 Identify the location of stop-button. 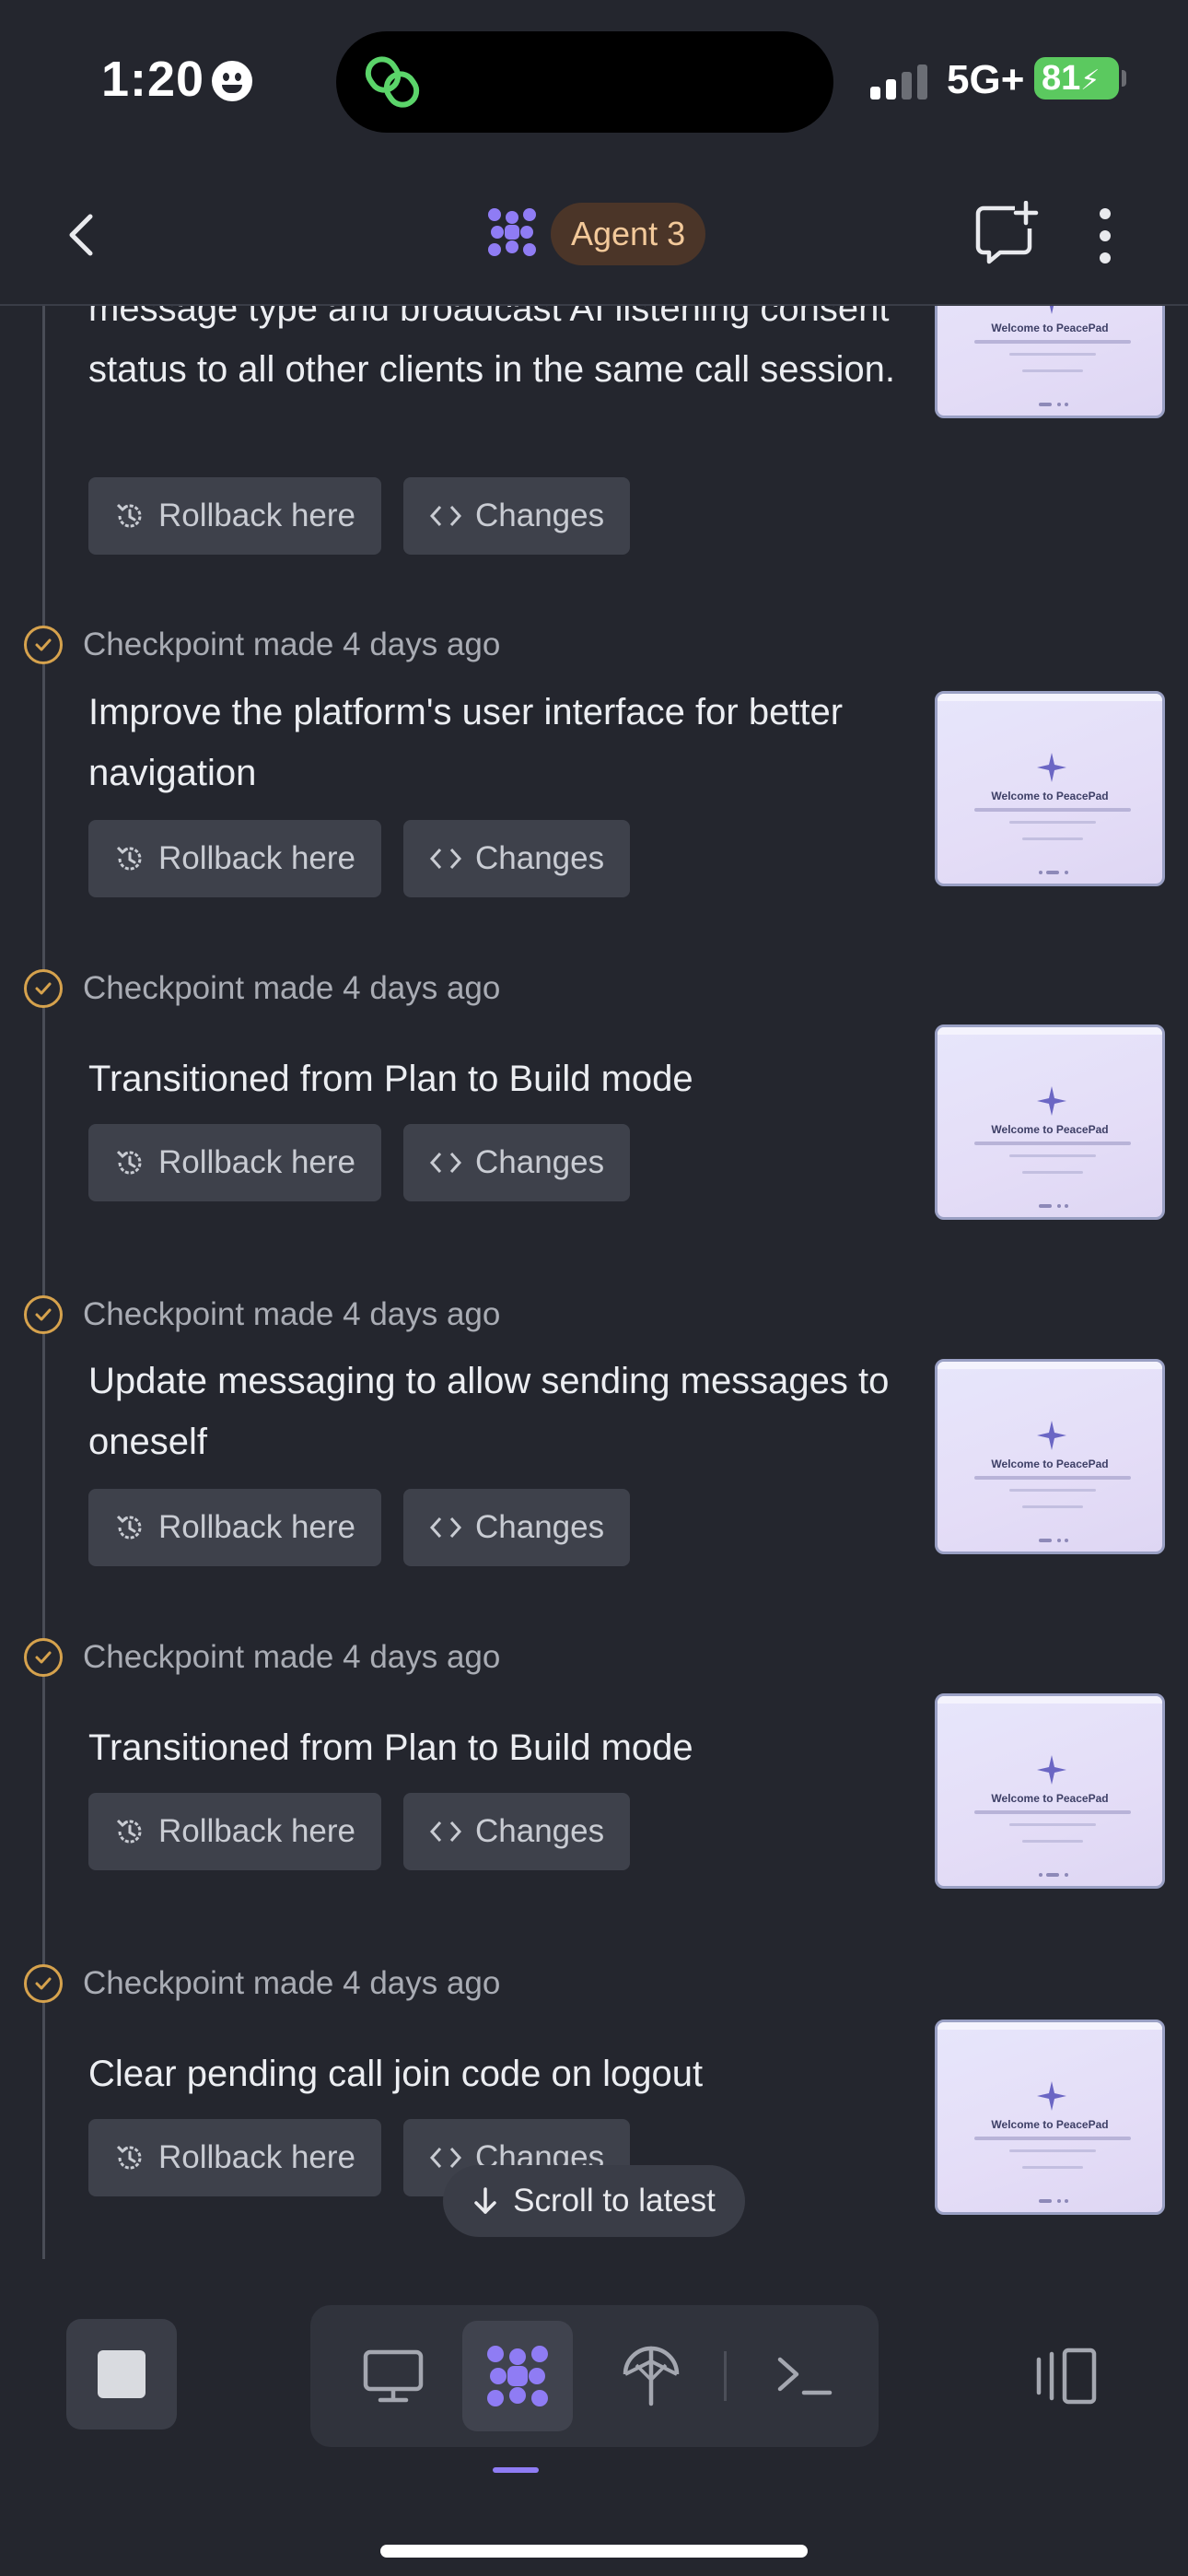
(121, 2374).